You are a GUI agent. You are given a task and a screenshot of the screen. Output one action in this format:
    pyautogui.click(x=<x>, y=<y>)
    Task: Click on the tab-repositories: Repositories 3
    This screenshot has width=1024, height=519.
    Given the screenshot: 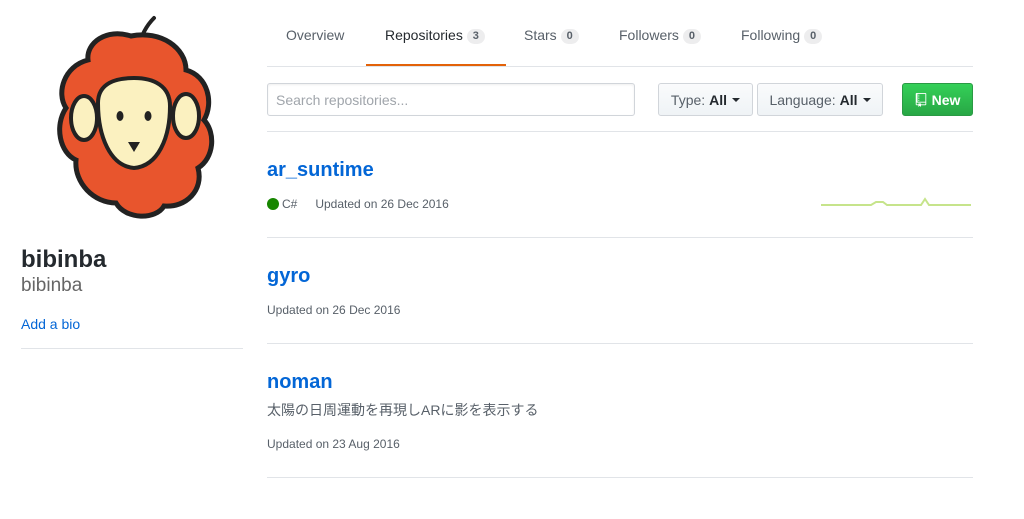 What is the action you would take?
    pyautogui.click(x=435, y=35)
    